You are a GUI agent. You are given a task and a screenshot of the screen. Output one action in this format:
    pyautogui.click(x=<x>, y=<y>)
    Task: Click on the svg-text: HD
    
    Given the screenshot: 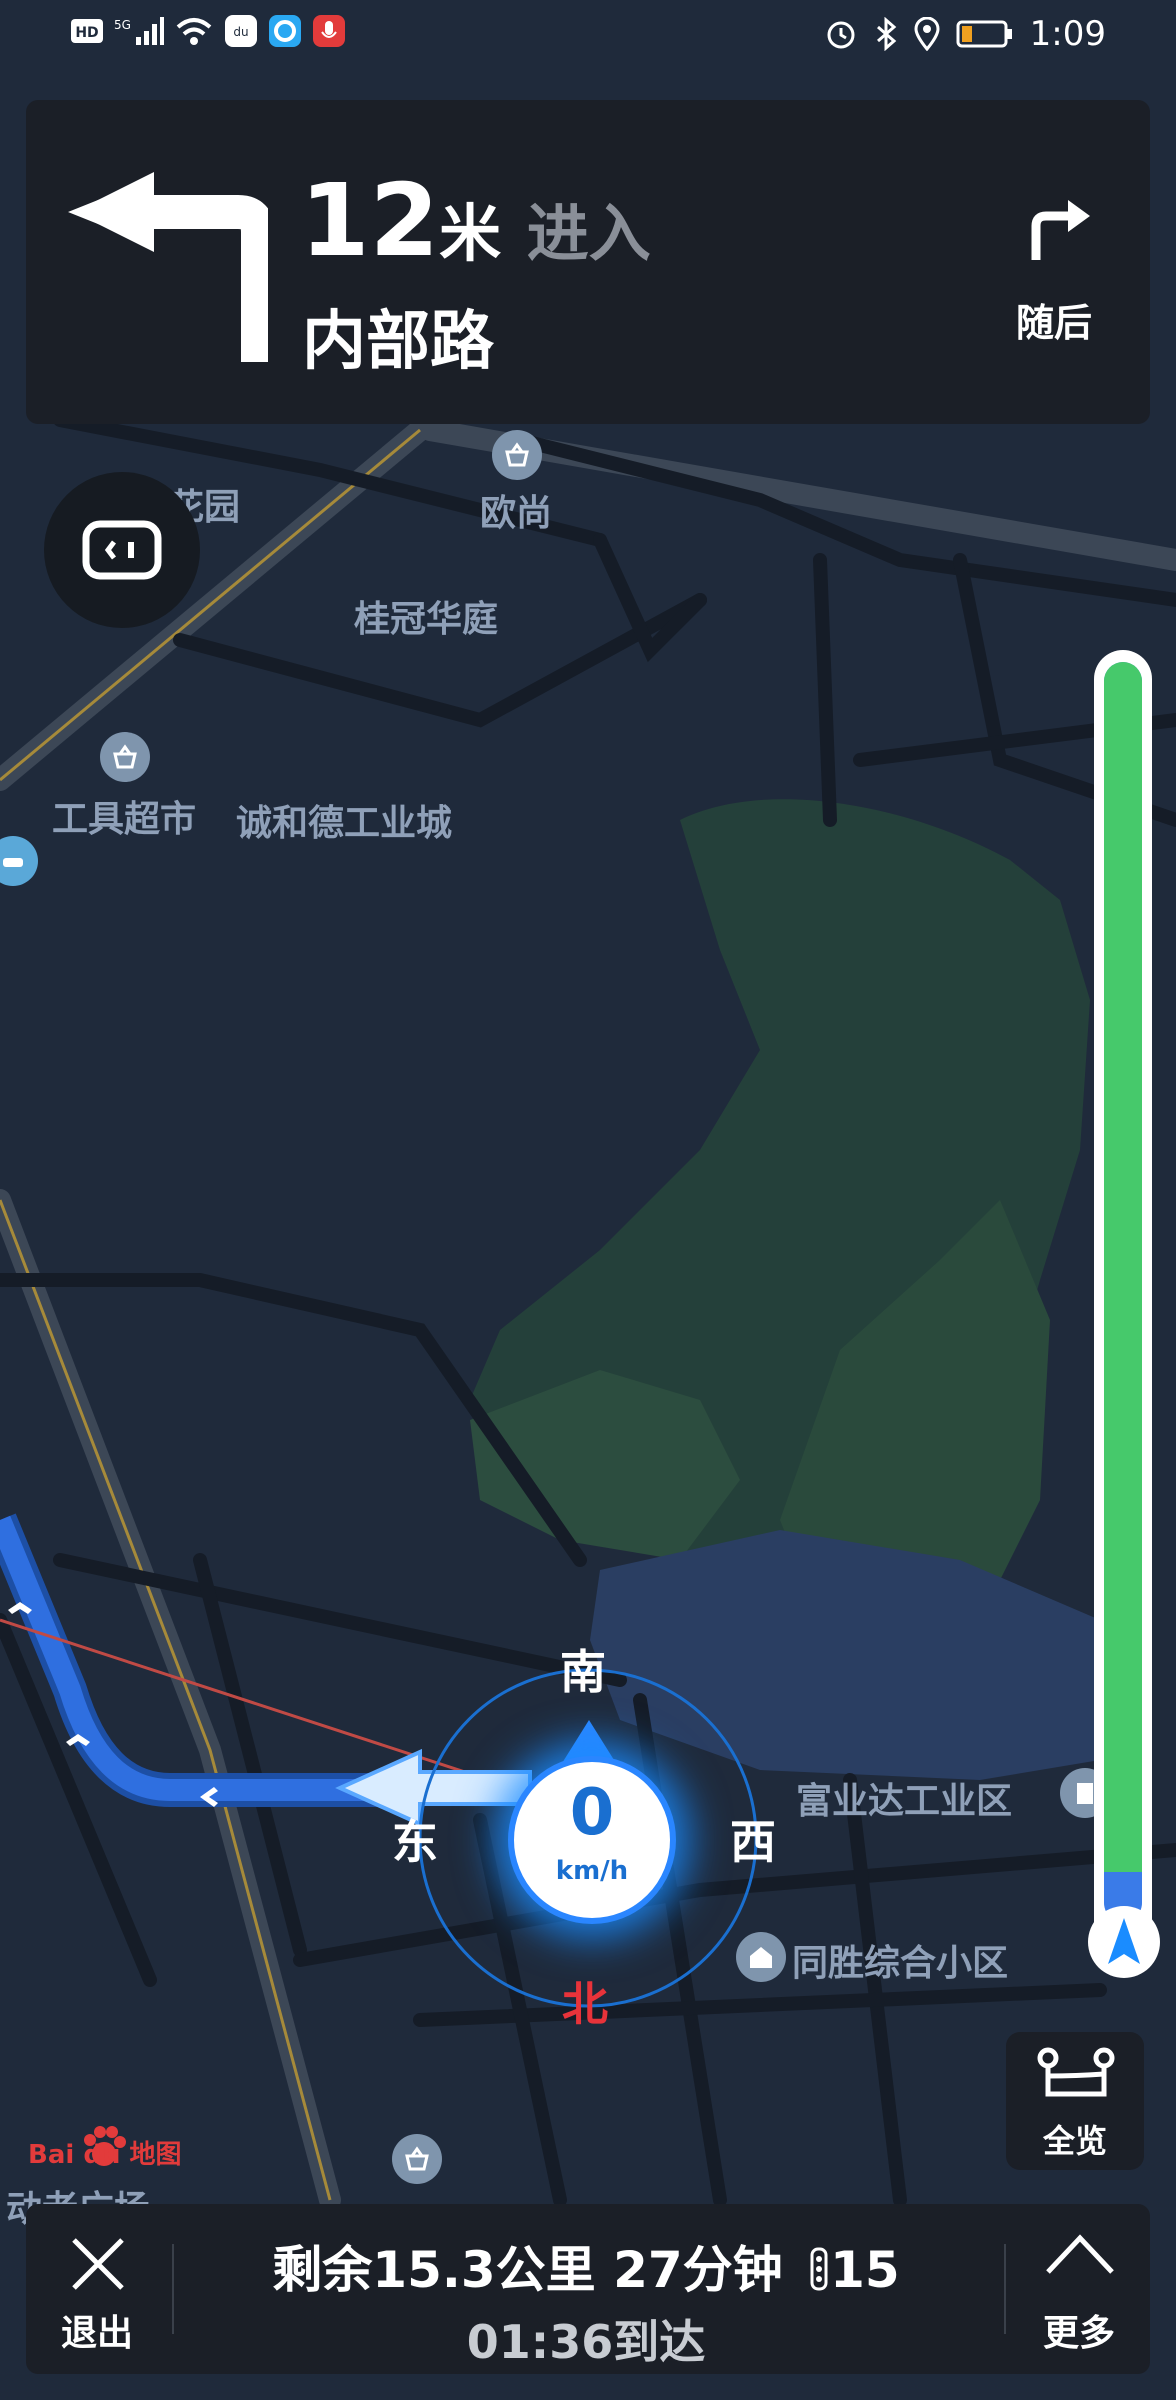 What is the action you would take?
    pyautogui.click(x=86, y=33)
    